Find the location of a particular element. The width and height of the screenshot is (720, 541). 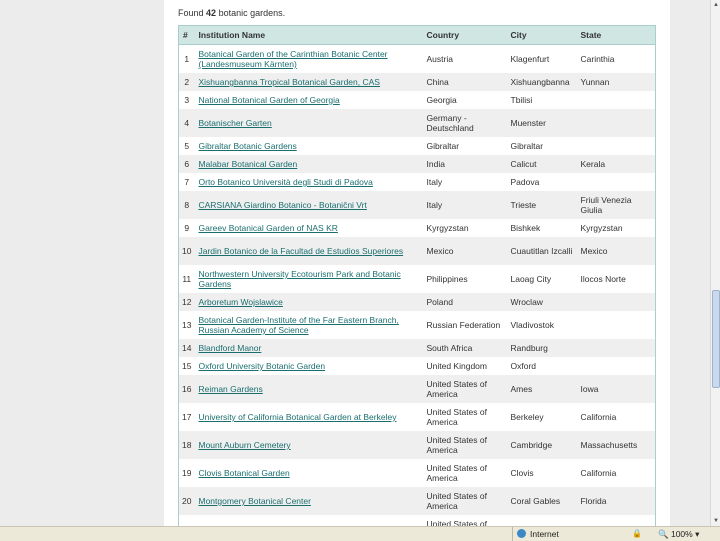

institution-link: Montgomery Botanical Center is located at coordinates (255, 501).